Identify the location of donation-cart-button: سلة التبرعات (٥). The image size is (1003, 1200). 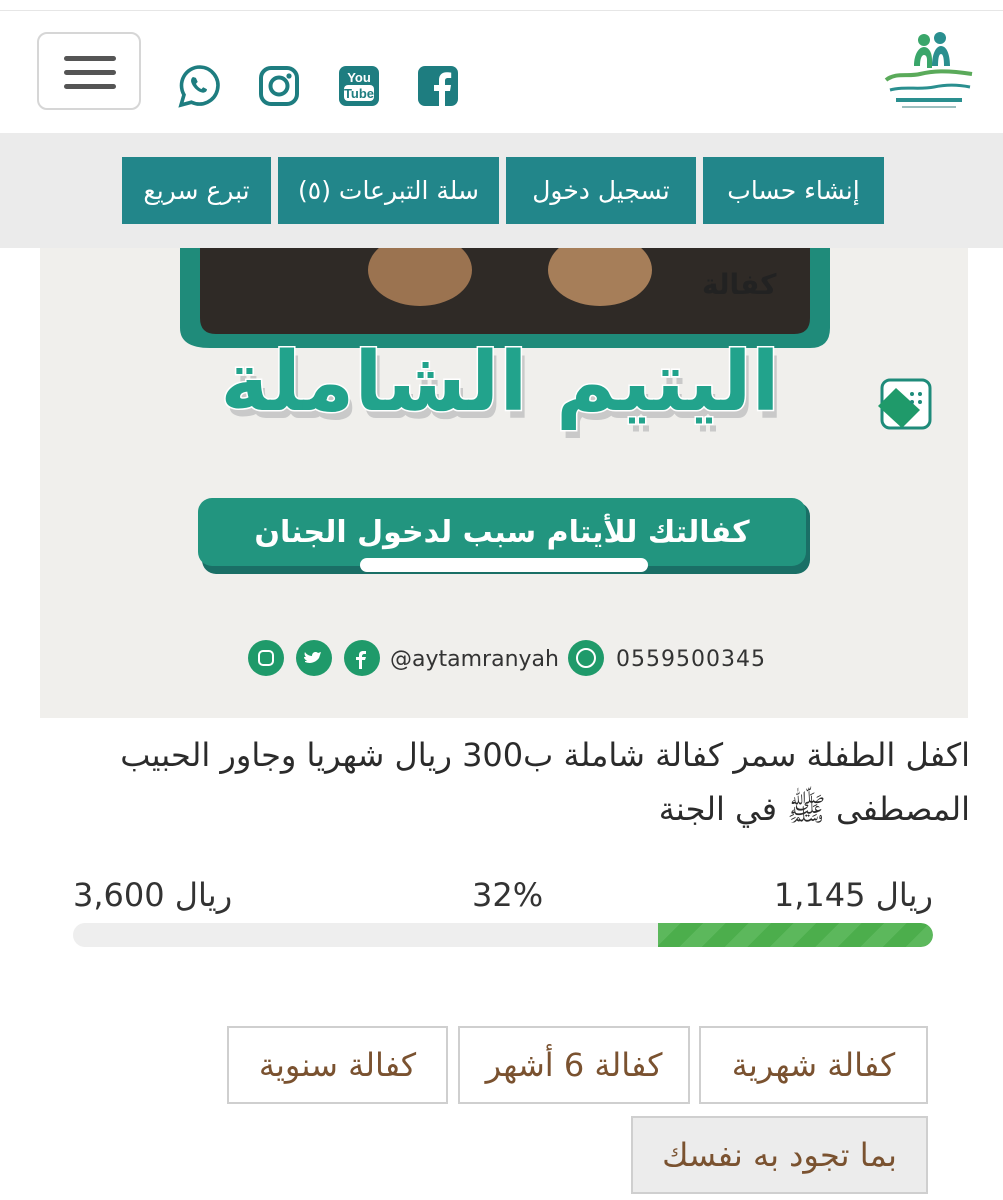
(388, 190).